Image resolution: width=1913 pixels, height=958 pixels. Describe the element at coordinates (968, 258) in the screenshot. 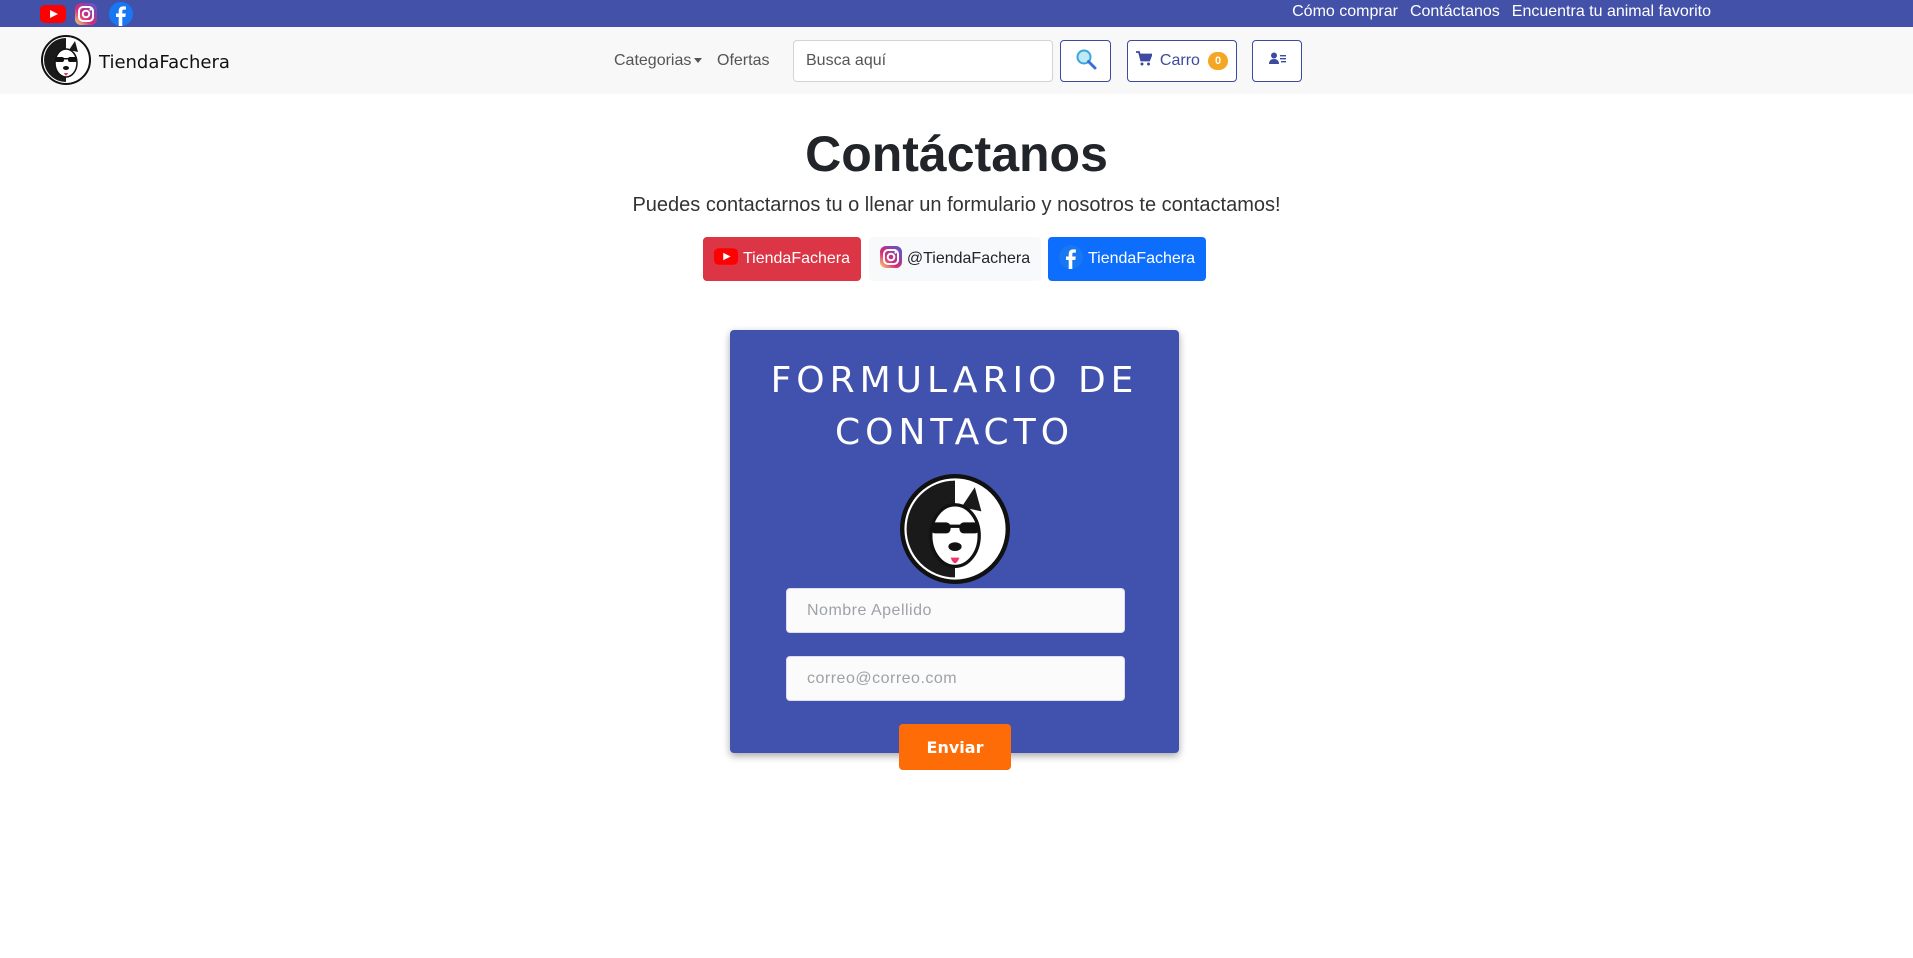

I see `instagram-button-label: @TiendaFachera` at that location.